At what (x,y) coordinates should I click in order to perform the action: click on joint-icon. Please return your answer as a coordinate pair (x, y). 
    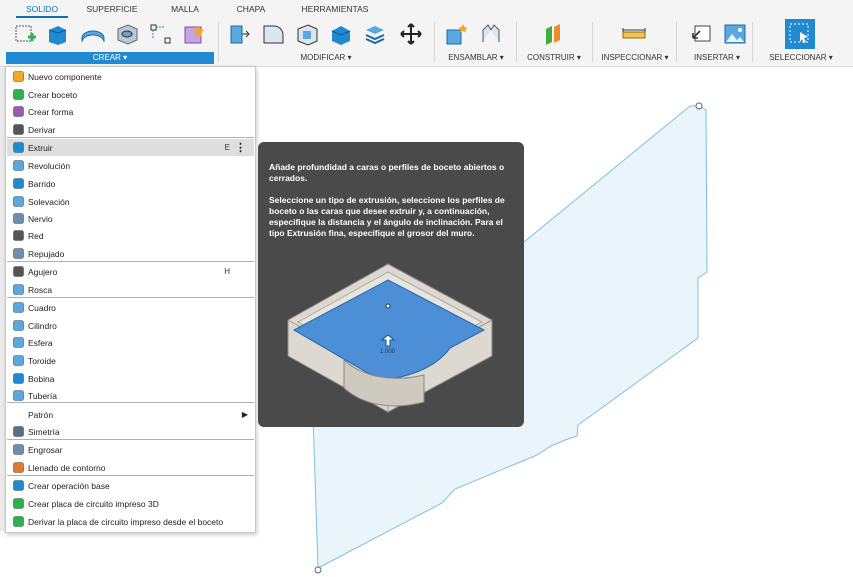
    Looking at the image, I should click on (491, 33).